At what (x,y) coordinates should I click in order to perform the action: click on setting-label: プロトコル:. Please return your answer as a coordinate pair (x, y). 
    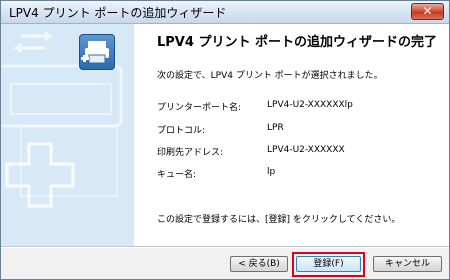
    Looking at the image, I should click on (181, 131).